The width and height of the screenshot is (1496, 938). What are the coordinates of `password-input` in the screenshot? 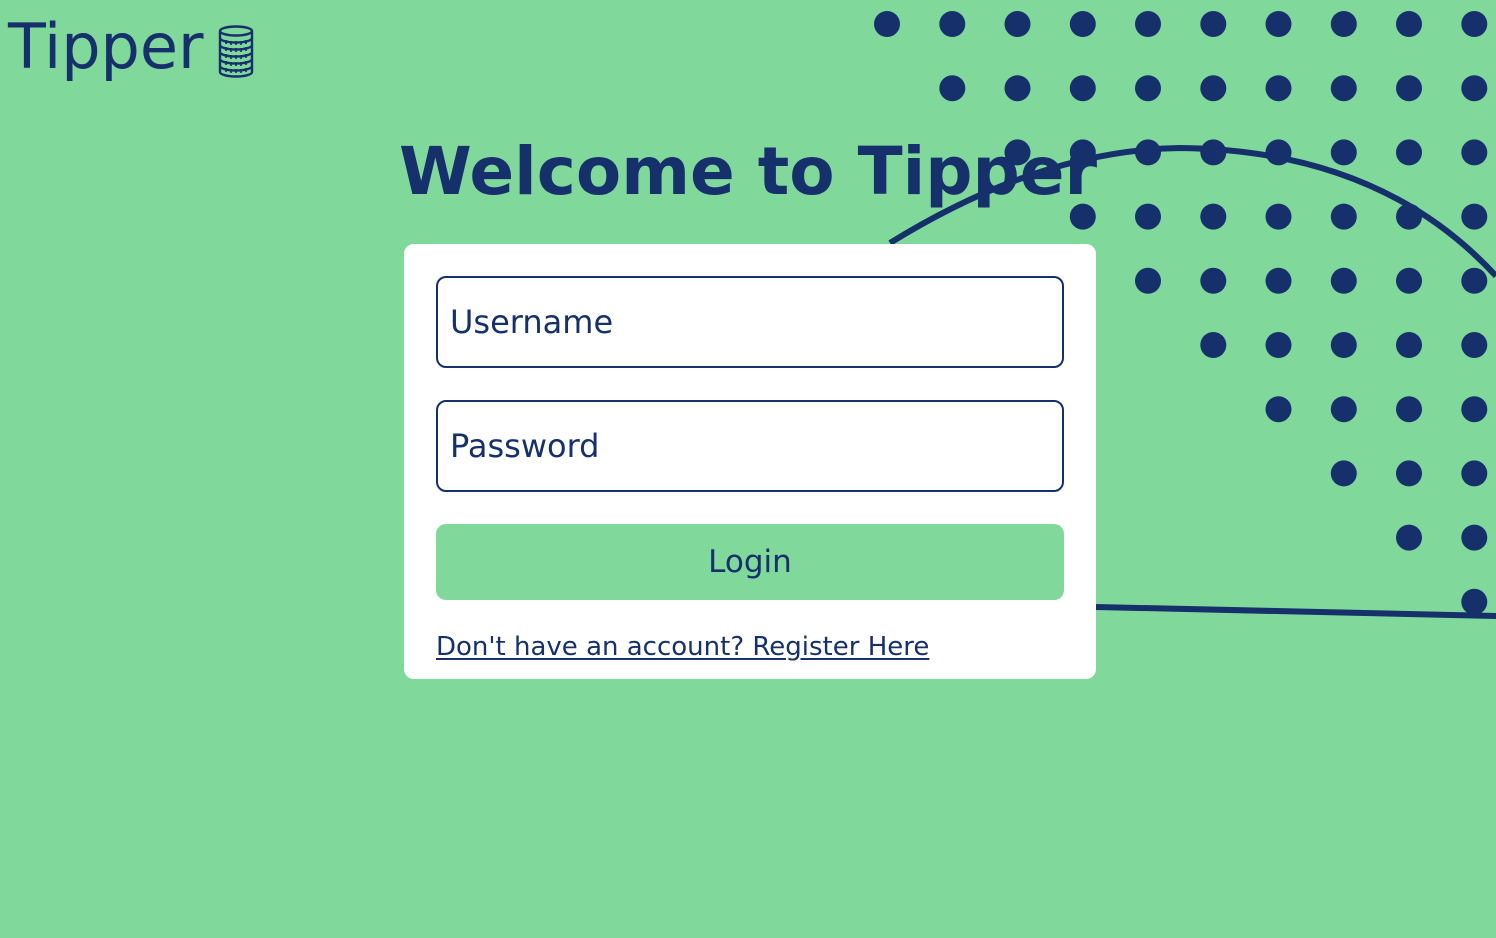 It's located at (750, 446).